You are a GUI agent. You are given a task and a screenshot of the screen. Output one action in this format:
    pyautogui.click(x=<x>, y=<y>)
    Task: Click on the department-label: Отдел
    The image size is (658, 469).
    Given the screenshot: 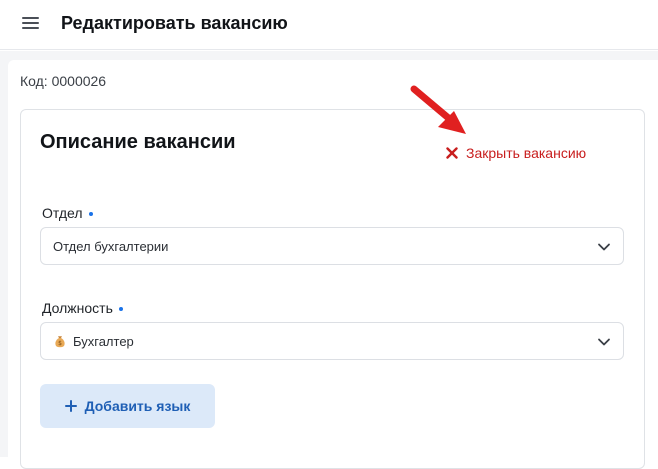 What is the action you would take?
    pyautogui.click(x=67, y=213)
    